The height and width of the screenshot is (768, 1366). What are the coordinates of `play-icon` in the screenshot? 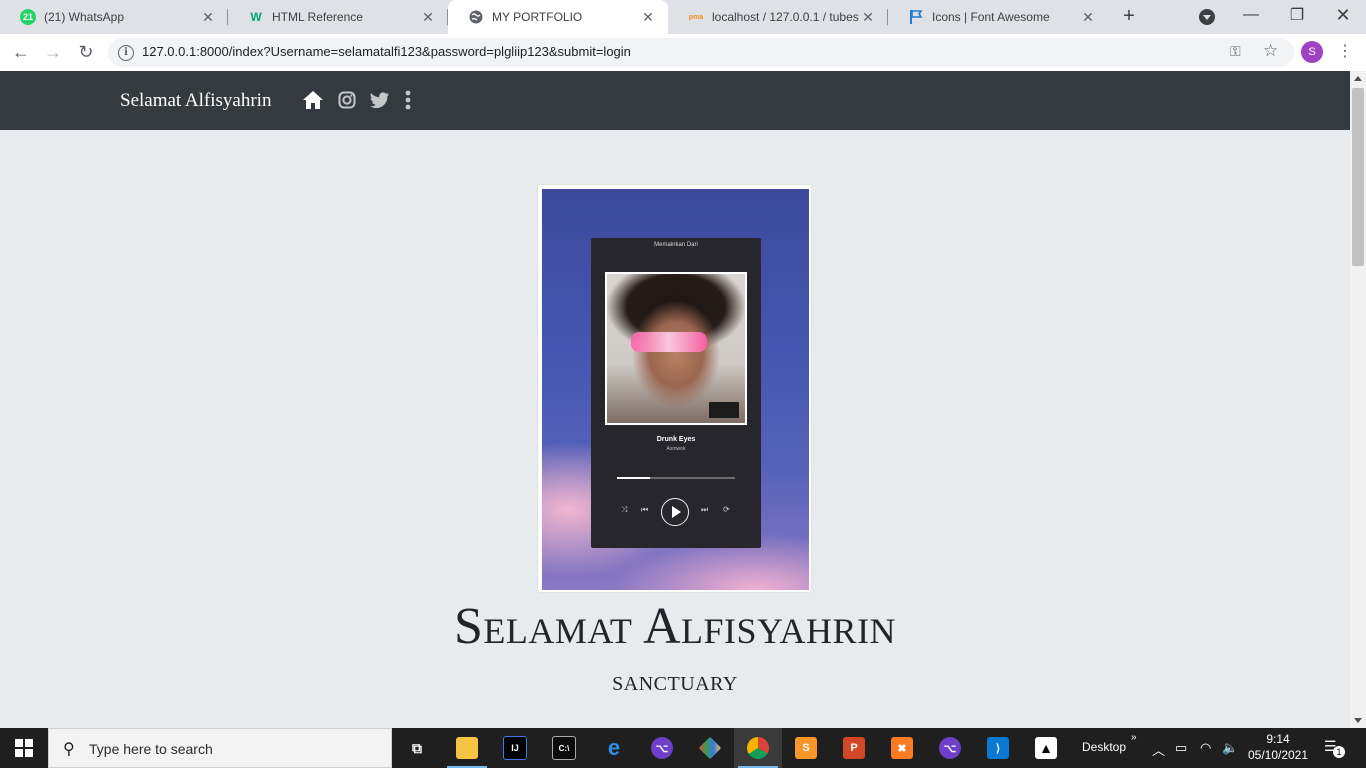 It's located at (675, 512).